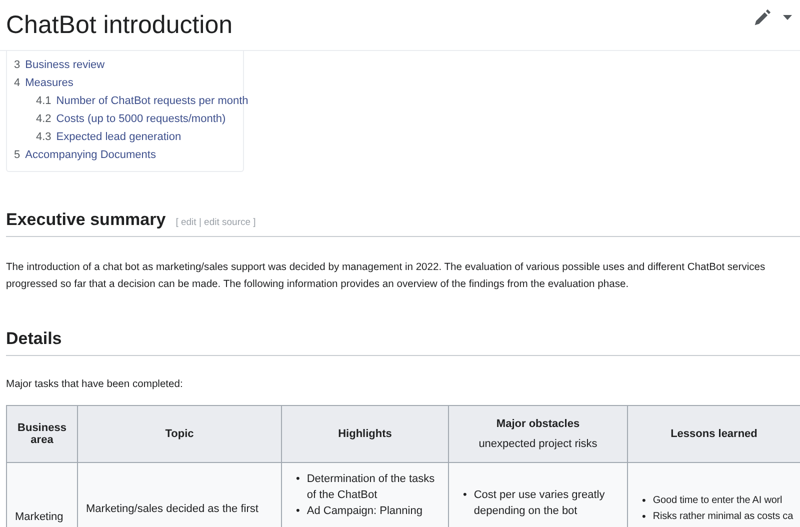 This screenshot has width=800, height=527. What do you see at coordinates (59, 65) in the screenshot?
I see `toc-link: 3 Business review` at bounding box center [59, 65].